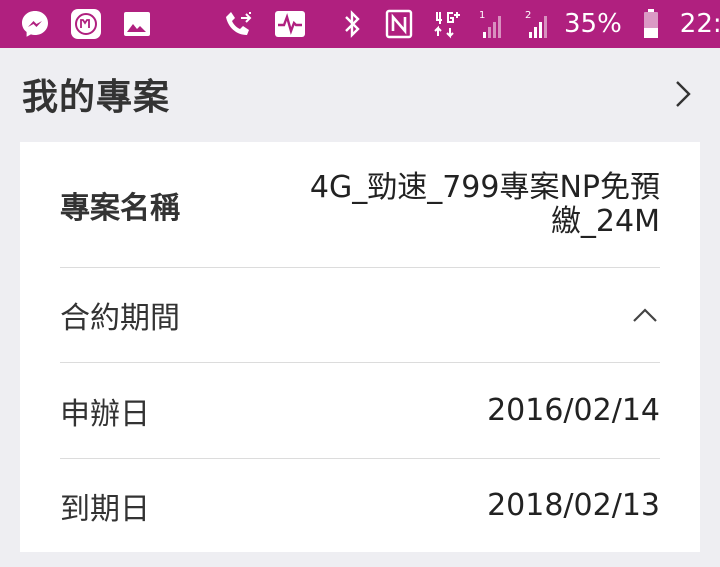 The width and height of the screenshot is (720, 567). Describe the element at coordinates (399, 24) in the screenshot. I see `nfc-icon` at that location.